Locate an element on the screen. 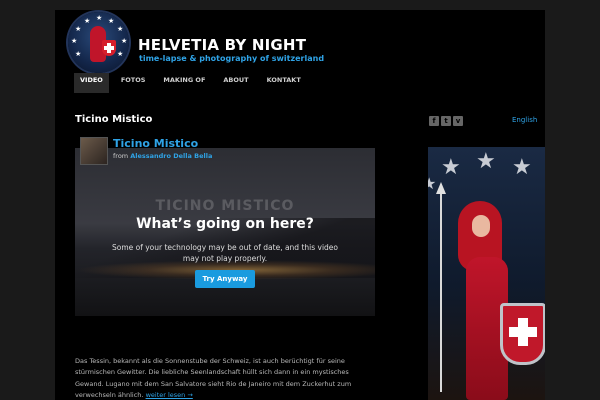 The image size is (600, 400). vimeo-icon: v is located at coordinates (458, 121).